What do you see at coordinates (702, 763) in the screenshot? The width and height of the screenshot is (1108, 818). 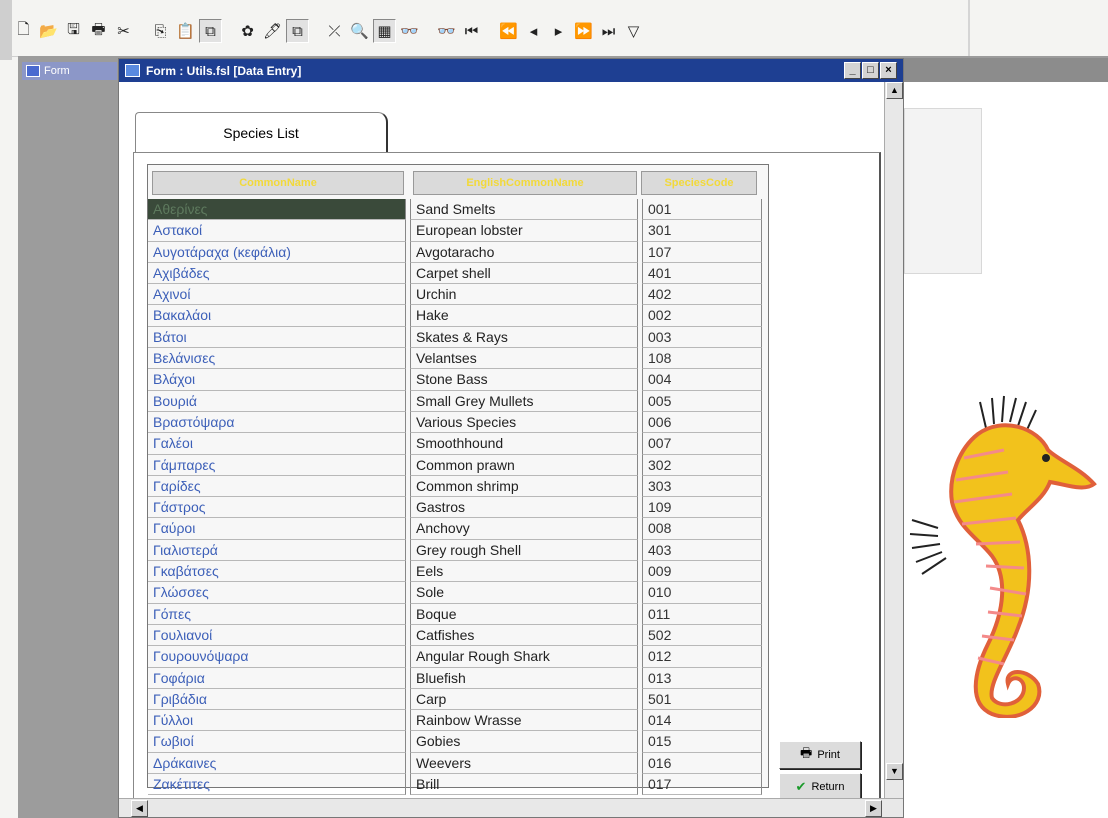 I see `species-code-cell: 016` at bounding box center [702, 763].